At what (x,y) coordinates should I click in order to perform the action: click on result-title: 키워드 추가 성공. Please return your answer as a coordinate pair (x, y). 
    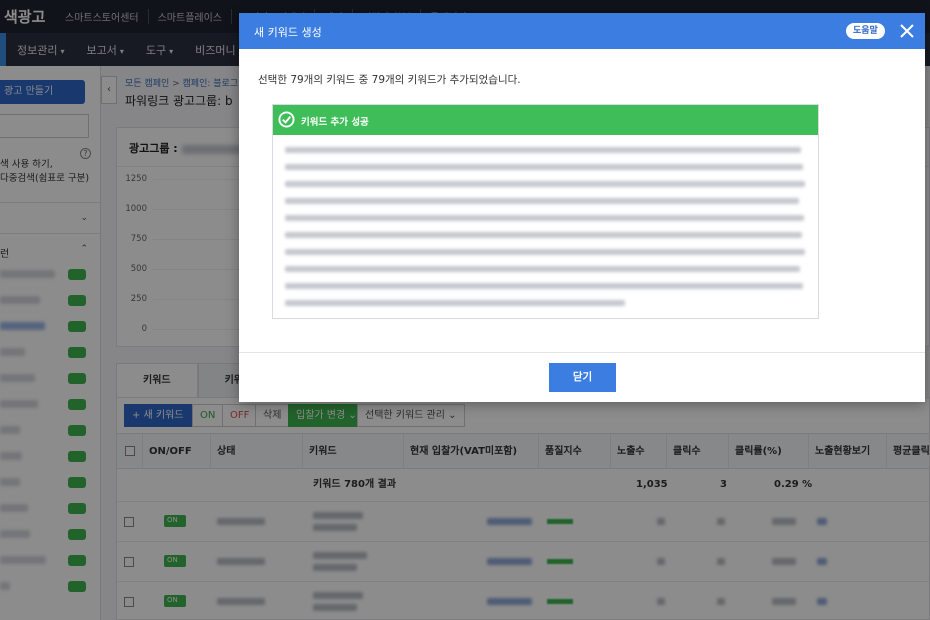
    Looking at the image, I should click on (335, 122).